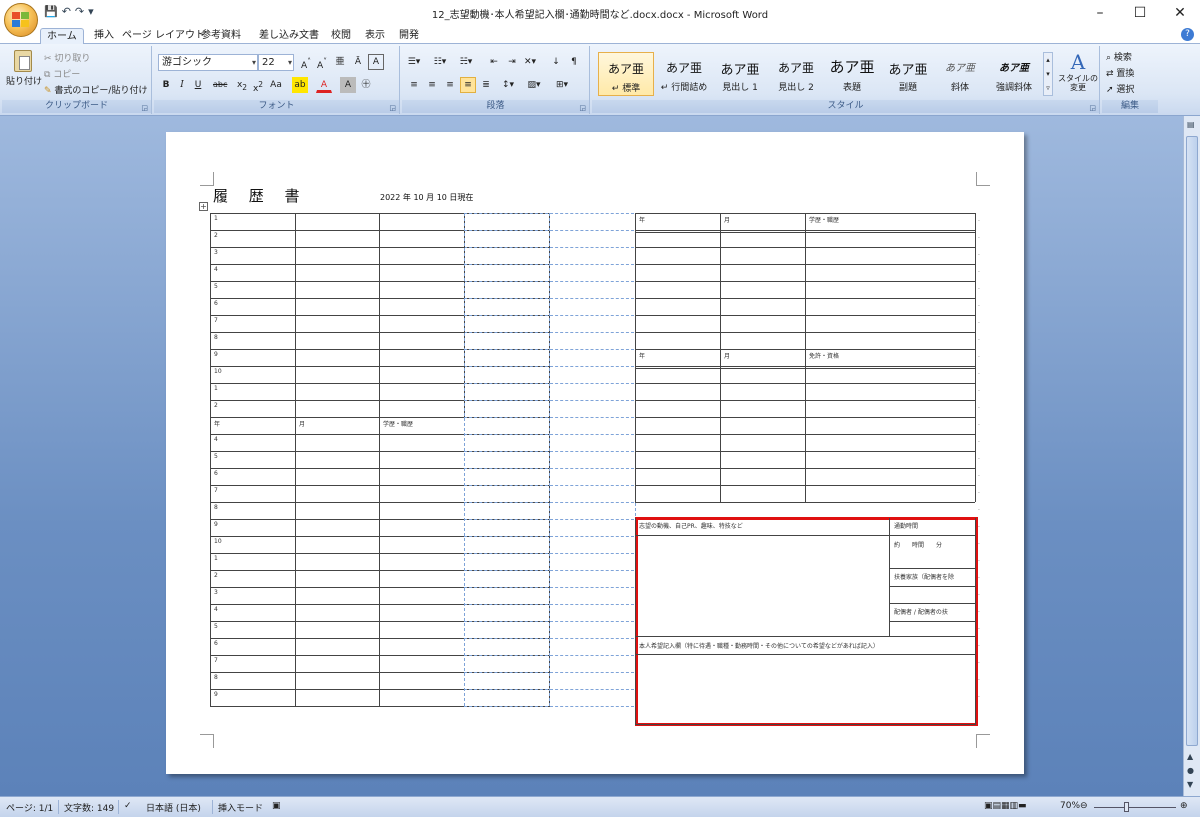 The width and height of the screenshot is (1200, 817). Describe the element at coordinates (276, 62) in the screenshot. I see `font-size-combo: 22 ▾` at that location.